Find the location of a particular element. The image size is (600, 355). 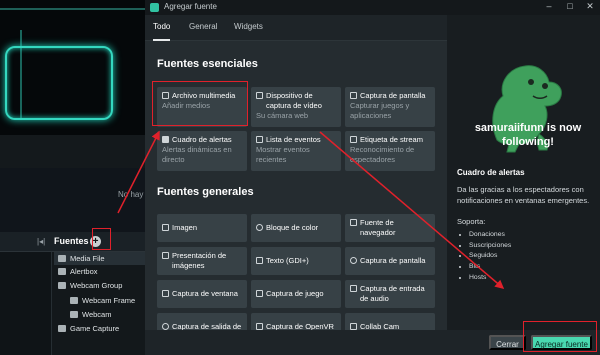

source-item: Webcam Frame is located at coordinates (94, 300).